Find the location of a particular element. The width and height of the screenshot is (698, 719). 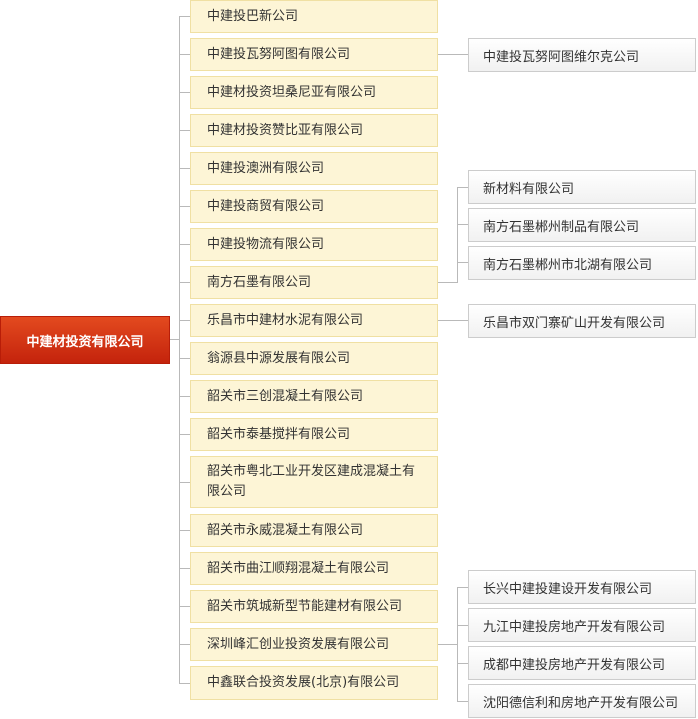

company-node: 中建投瓦努阿图有限公司 is located at coordinates (314, 54).